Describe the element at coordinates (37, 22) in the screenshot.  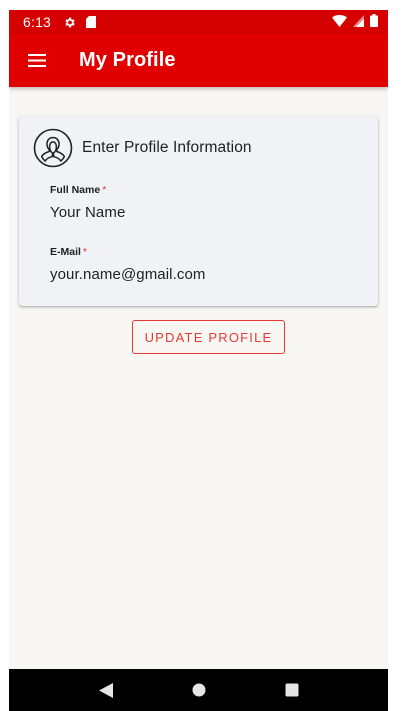
I see `status-time: 6:13` at that location.